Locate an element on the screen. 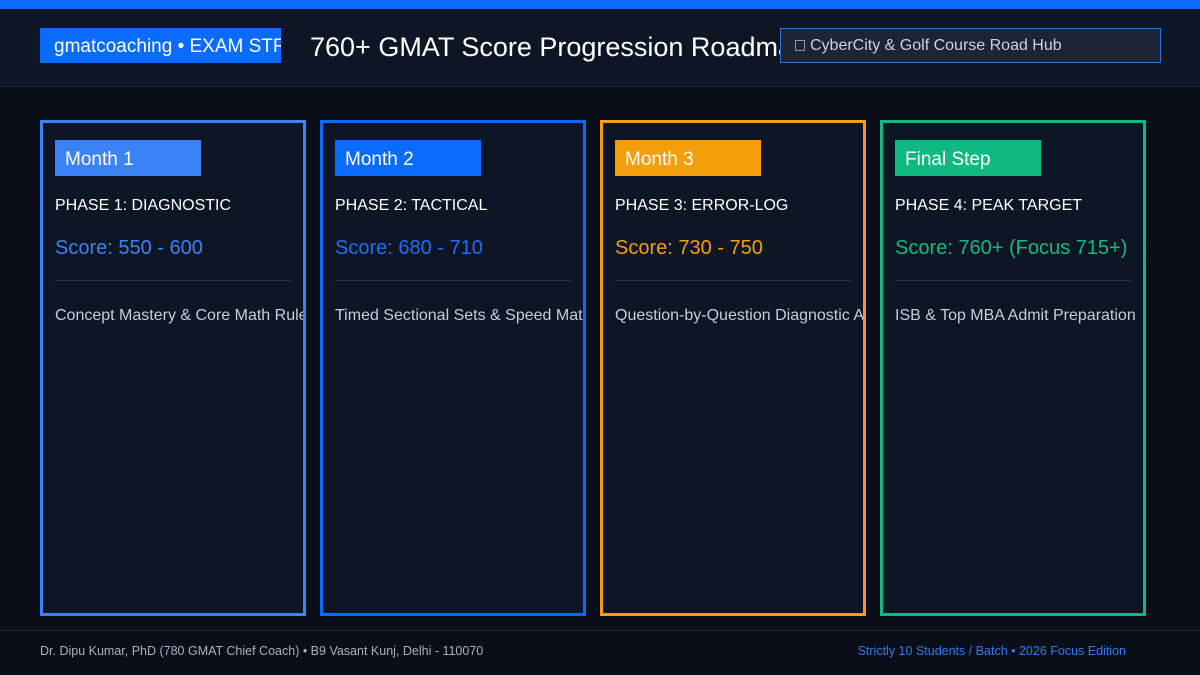 The image size is (1200, 675). location-box: CyberCity & Golf Course Road Hub is located at coordinates (970, 45).